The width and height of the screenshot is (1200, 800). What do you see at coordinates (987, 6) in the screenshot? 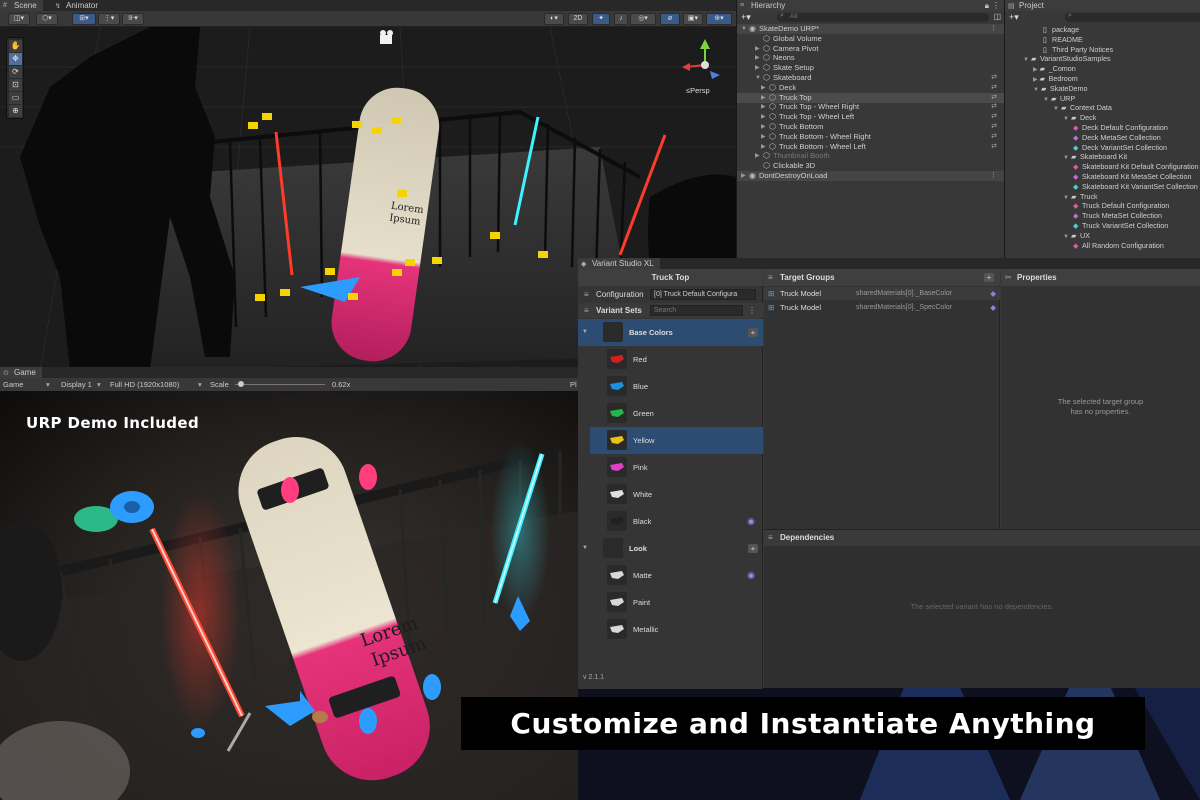
I see `lock-icon: 🔒︎` at bounding box center [987, 6].